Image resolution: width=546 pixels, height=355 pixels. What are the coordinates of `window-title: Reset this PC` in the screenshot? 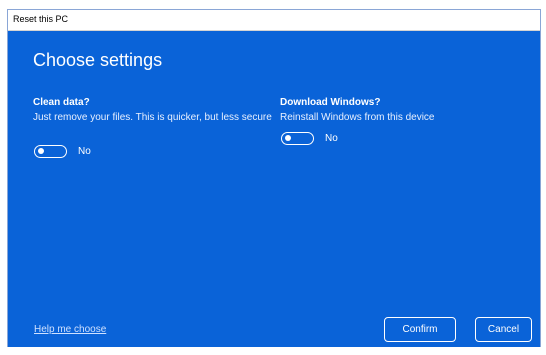 It's located at (41, 19).